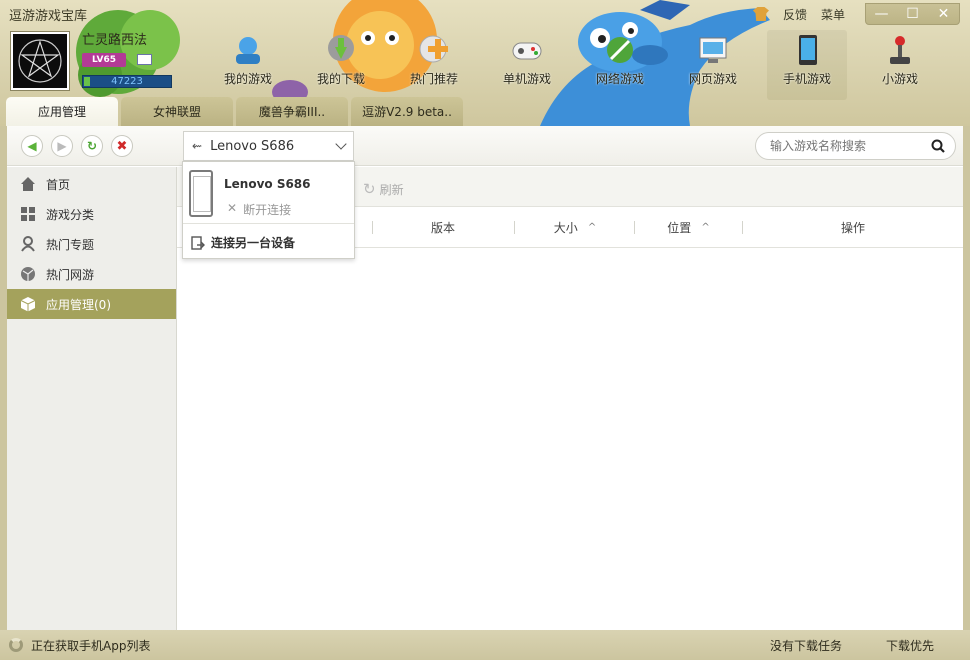 This screenshot has width=970, height=660. What do you see at coordinates (104, 60) in the screenshot?
I see `level-badge: LV65` at bounding box center [104, 60].